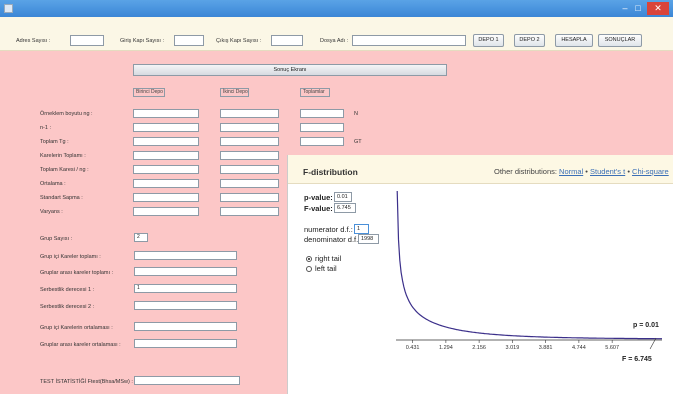  I want to click on close-button: ✕, so click(658, 8).